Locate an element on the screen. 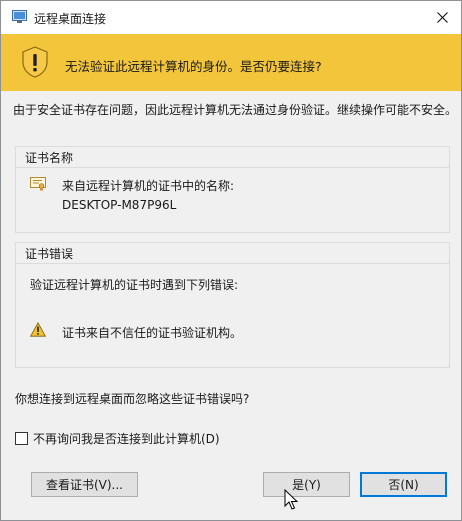 The height and width of the screenshot is (521, 462). yes-button: 是(Y) is located at coordinates (306, 484).